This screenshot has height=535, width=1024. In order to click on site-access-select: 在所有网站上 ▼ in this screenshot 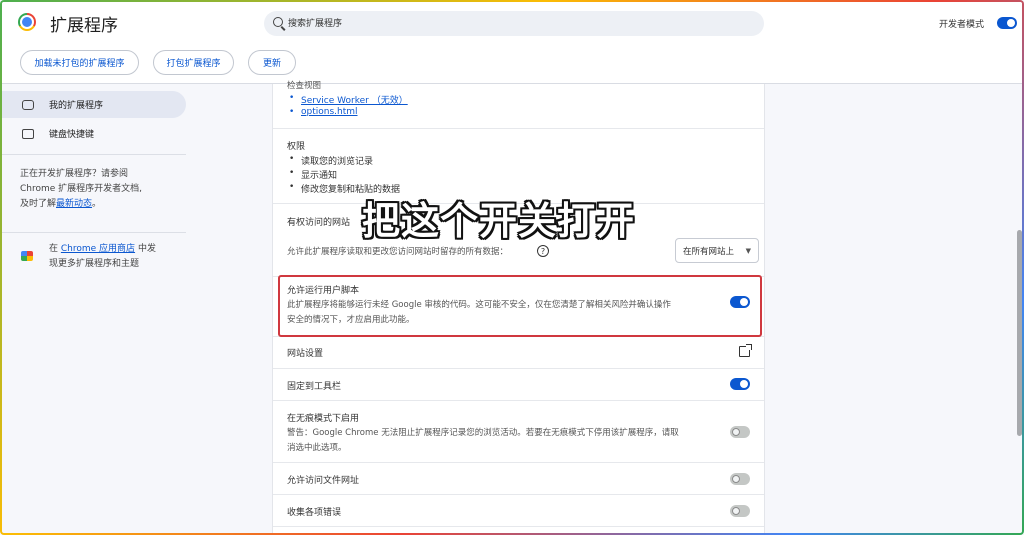, I will do `click(717, 250)`.